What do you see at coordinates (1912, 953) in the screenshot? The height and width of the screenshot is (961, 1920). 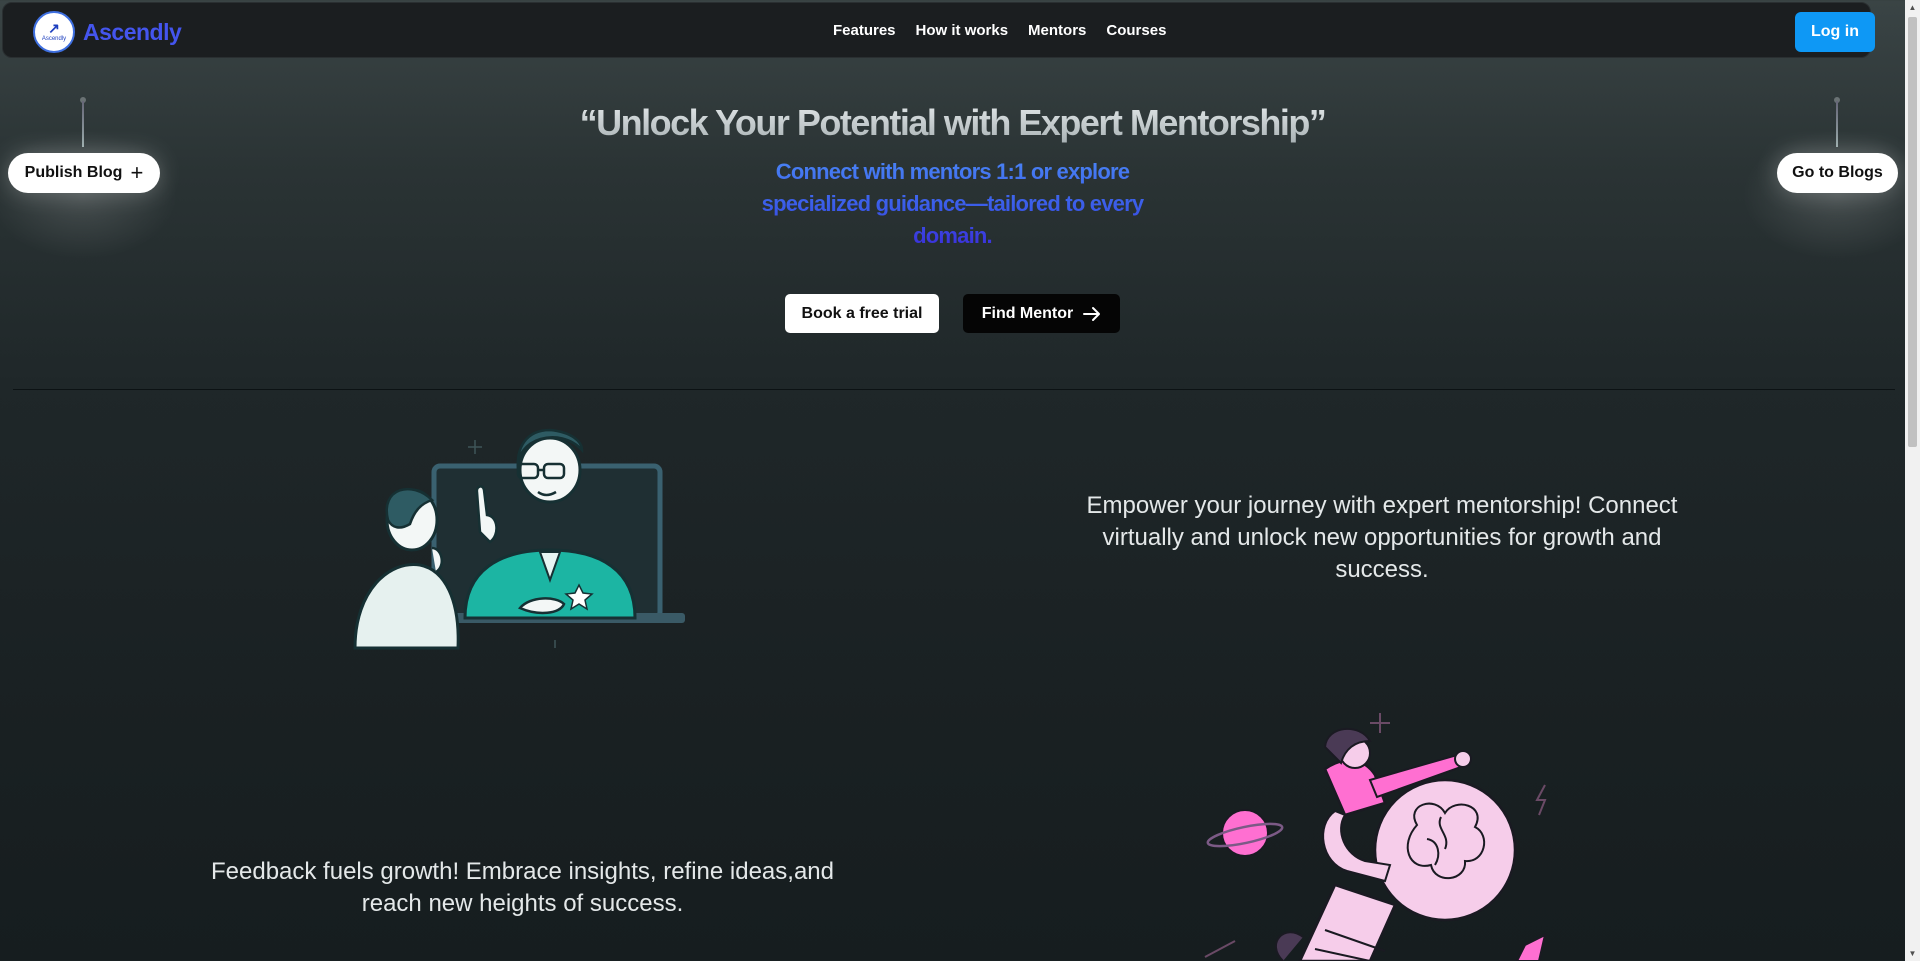 I see `scroll-down-icon: ▼` at bounding box center [1912, 953].